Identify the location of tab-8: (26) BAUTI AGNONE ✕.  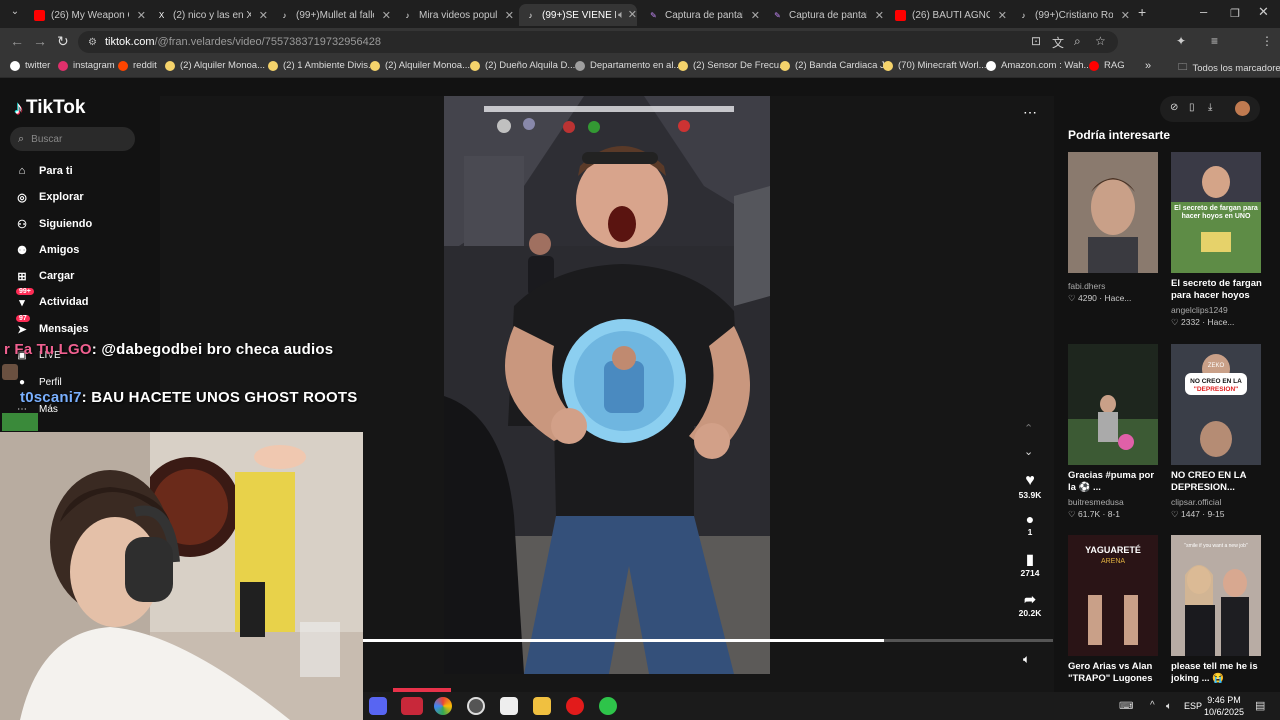
(948, 15).